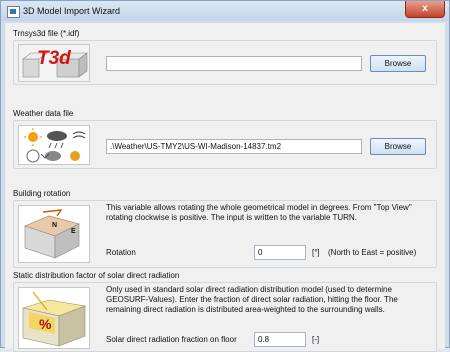  What do you see at coordinates (425, 9) in the screenshot?
I see `close-button: x` at bounding box center [425, 9].